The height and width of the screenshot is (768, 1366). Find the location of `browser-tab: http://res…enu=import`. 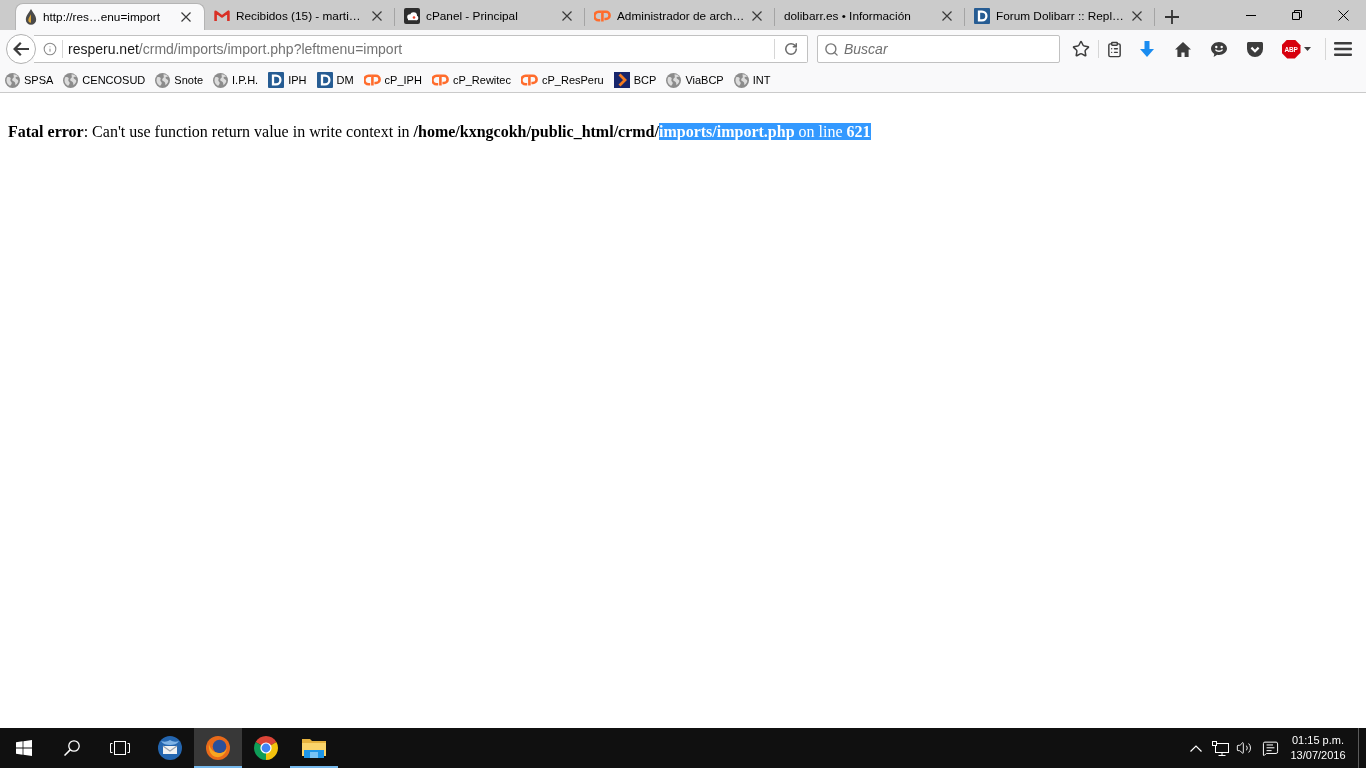

browser-tab: http://res…enu=import is located at coordinates (110, 16).